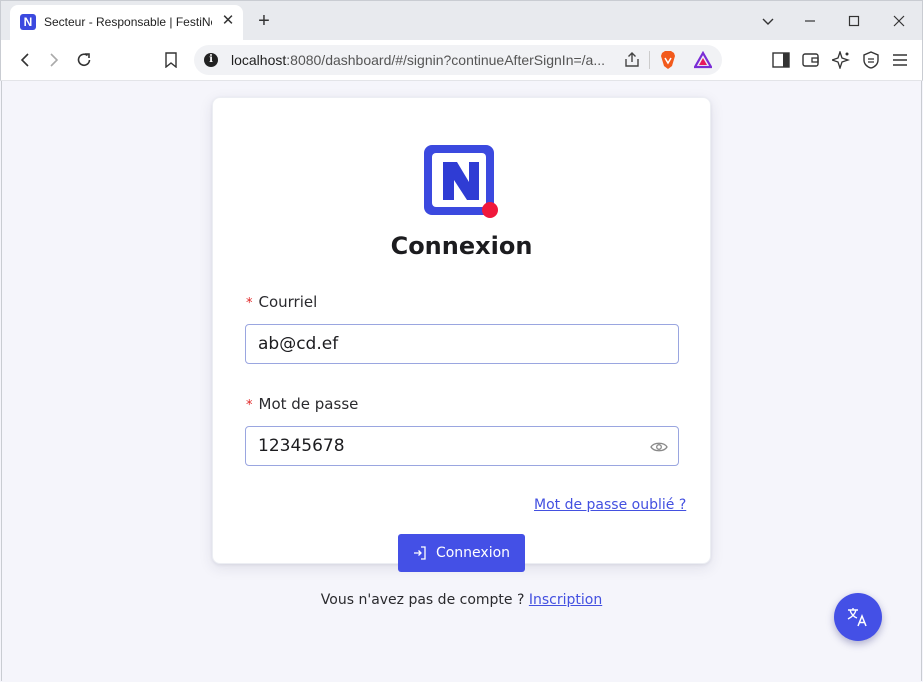 The image size is (923, 682). What do you see at coordinates (84, 60) in the screenshot?
I see `reload-icon` at bounding box center [84, 60].